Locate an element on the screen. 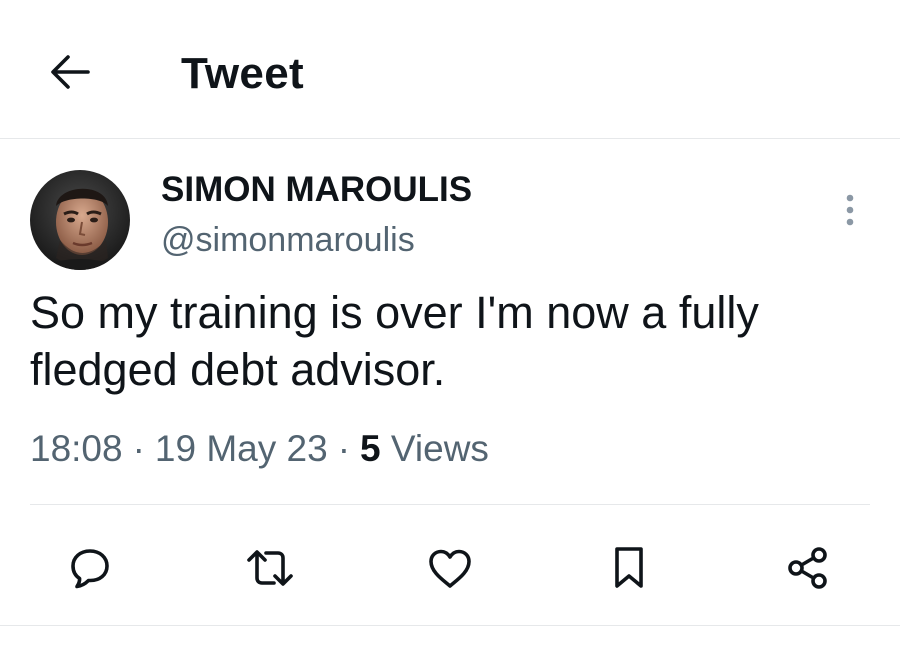 This screenshot has height=661, width=900. share-button is located at coordinates (808, 568).